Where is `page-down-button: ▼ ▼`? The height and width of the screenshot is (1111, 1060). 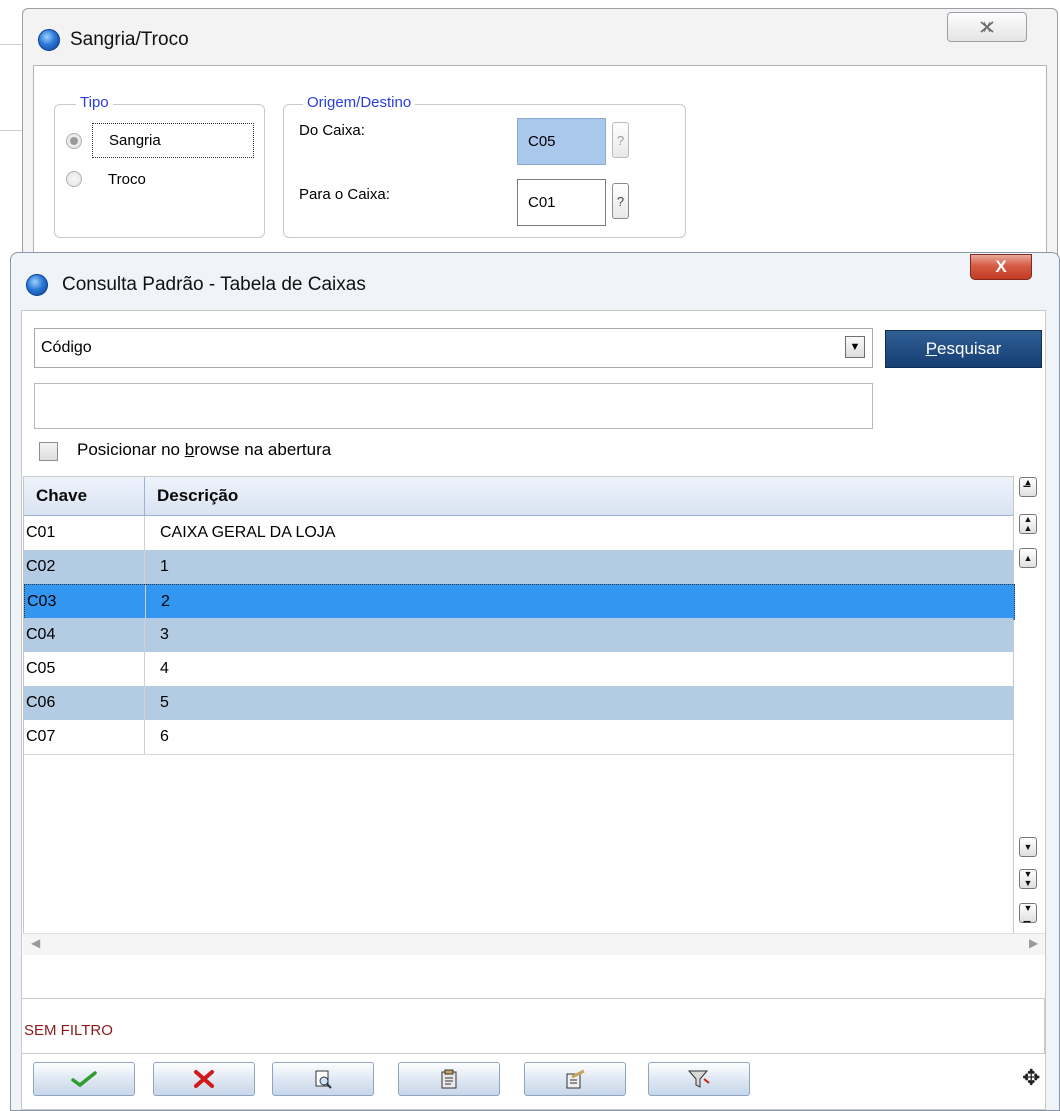 page-down-button: ▼ ▼ is located at coordinates (1028, 879).